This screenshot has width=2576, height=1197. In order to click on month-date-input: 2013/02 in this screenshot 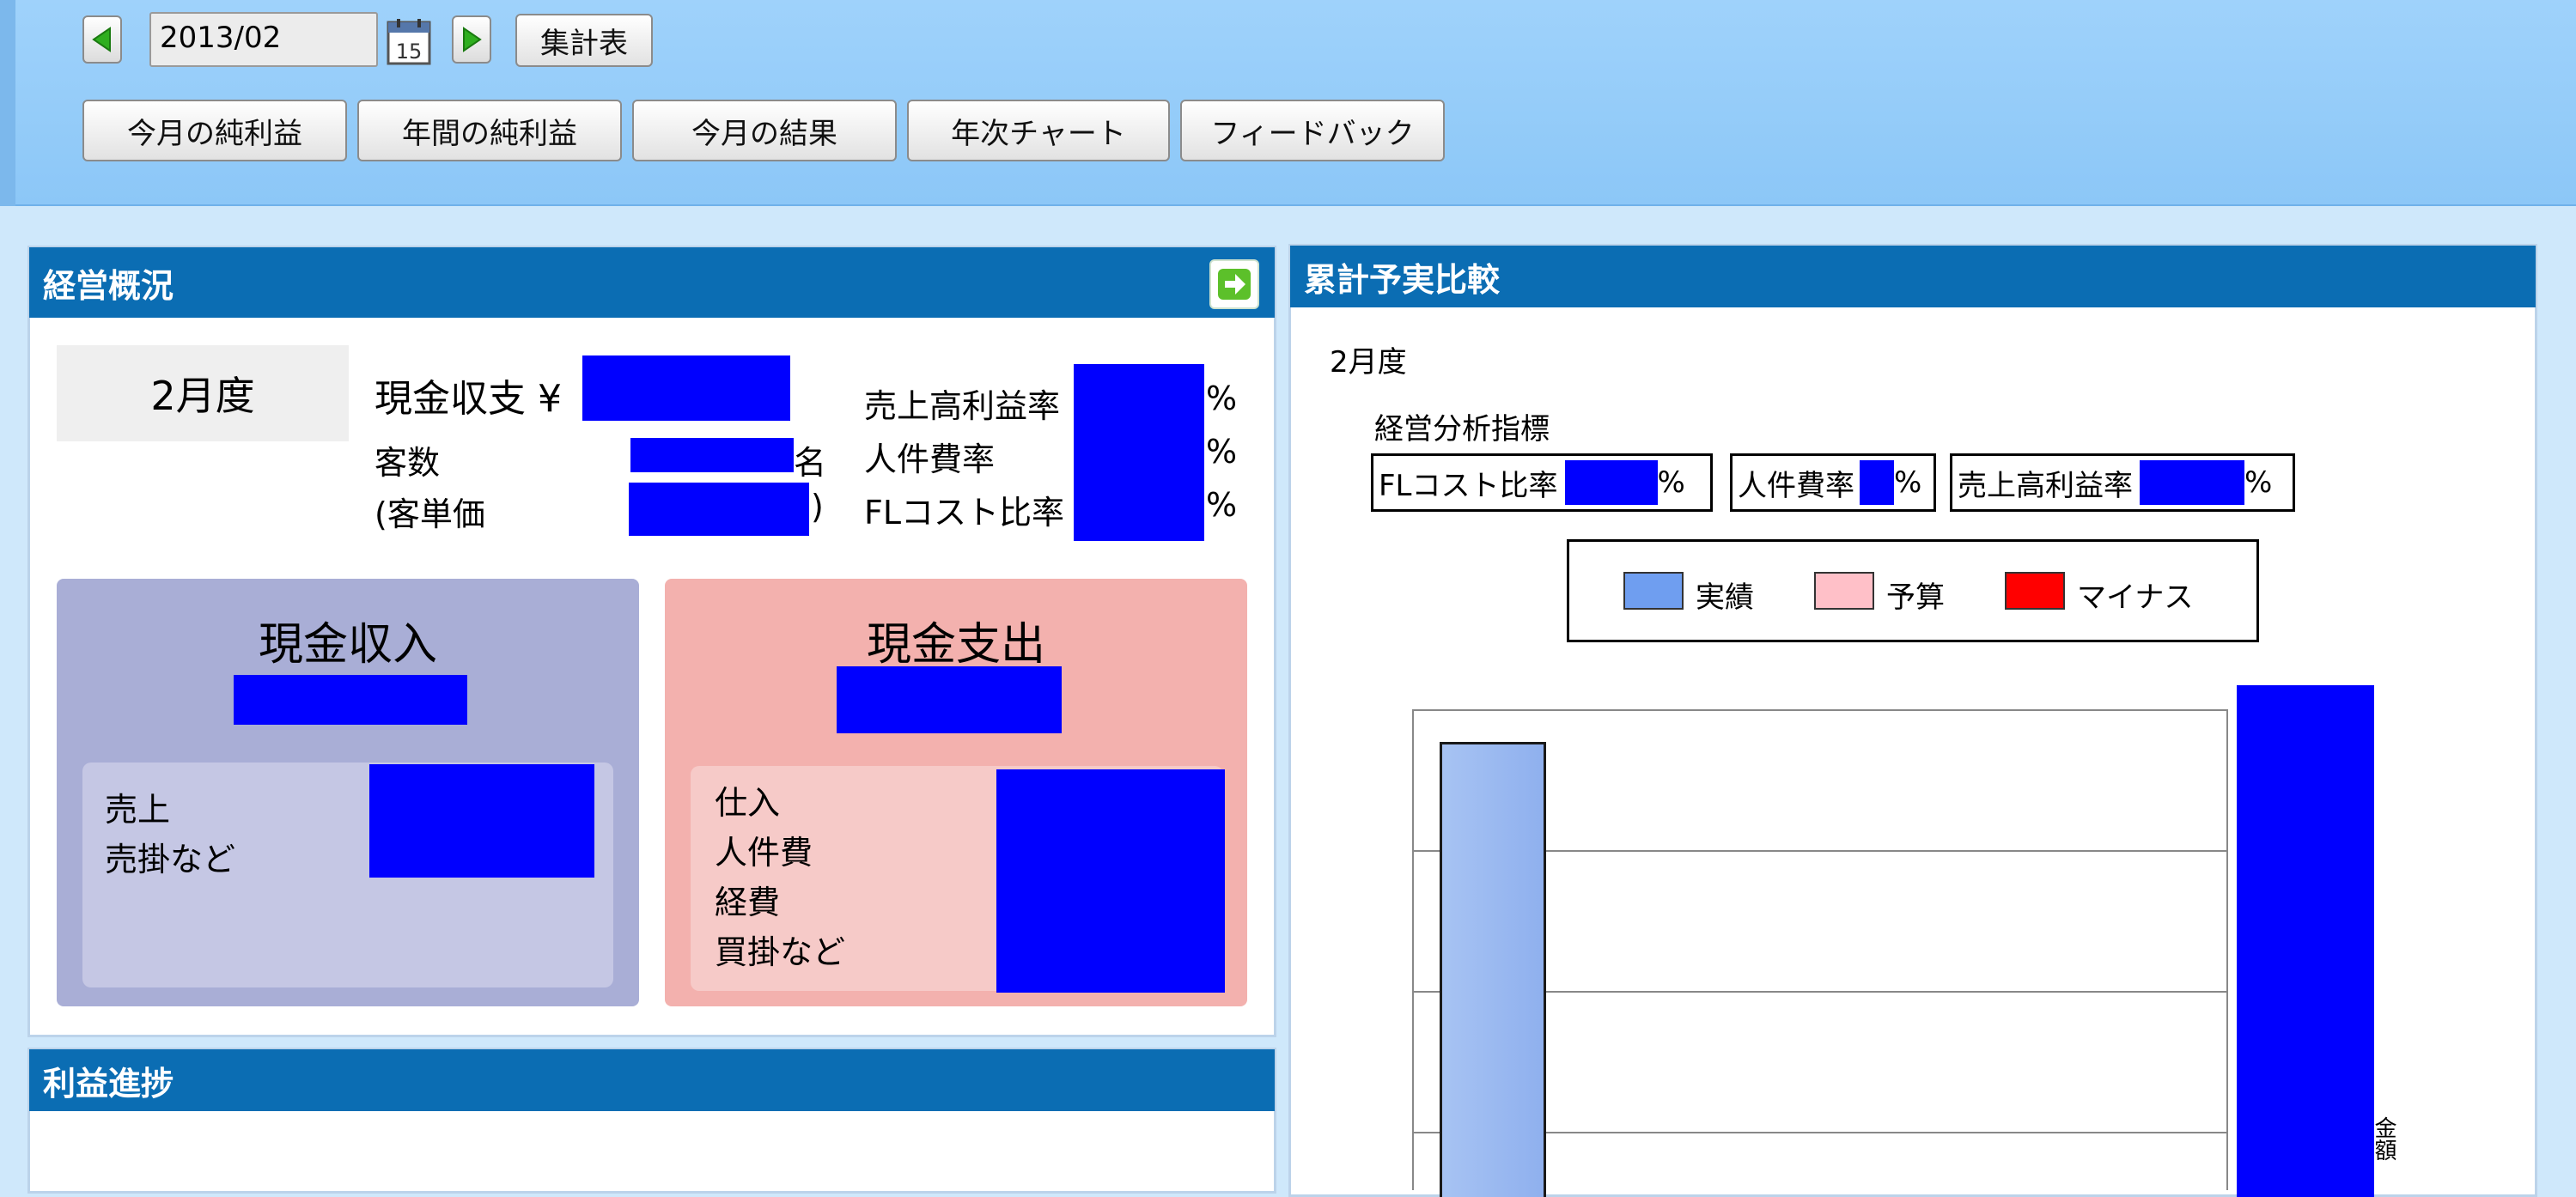, I will do `click(263, 39)`.